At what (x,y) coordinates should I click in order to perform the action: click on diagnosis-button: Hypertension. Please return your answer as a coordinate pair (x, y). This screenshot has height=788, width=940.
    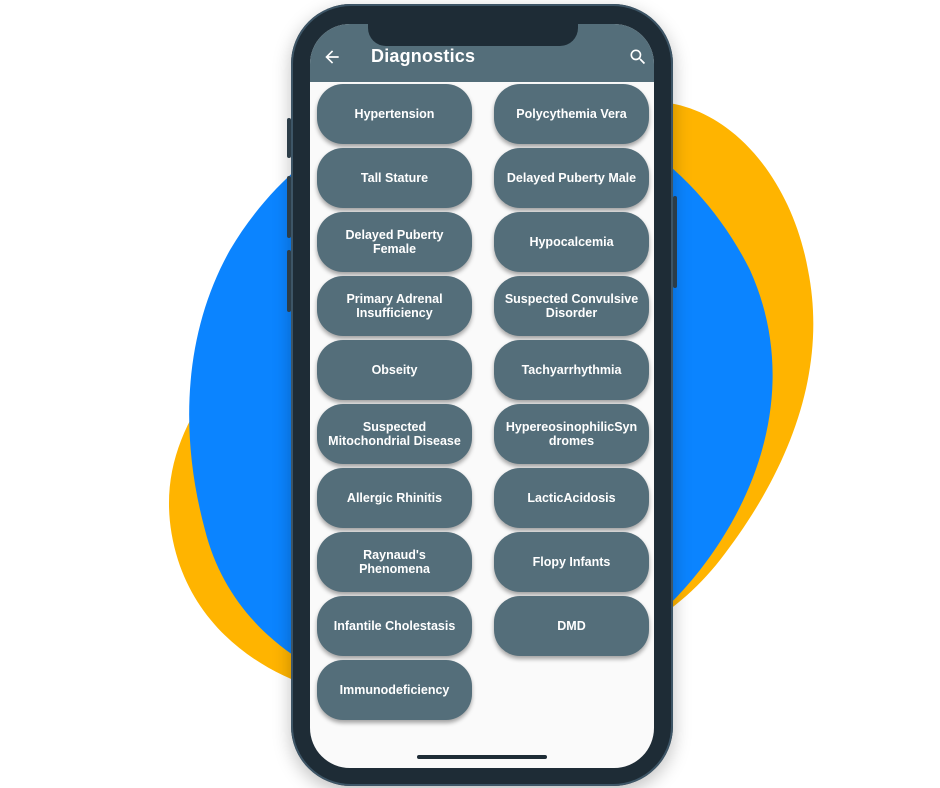
    Looking at the image, I should click on (394, 114).